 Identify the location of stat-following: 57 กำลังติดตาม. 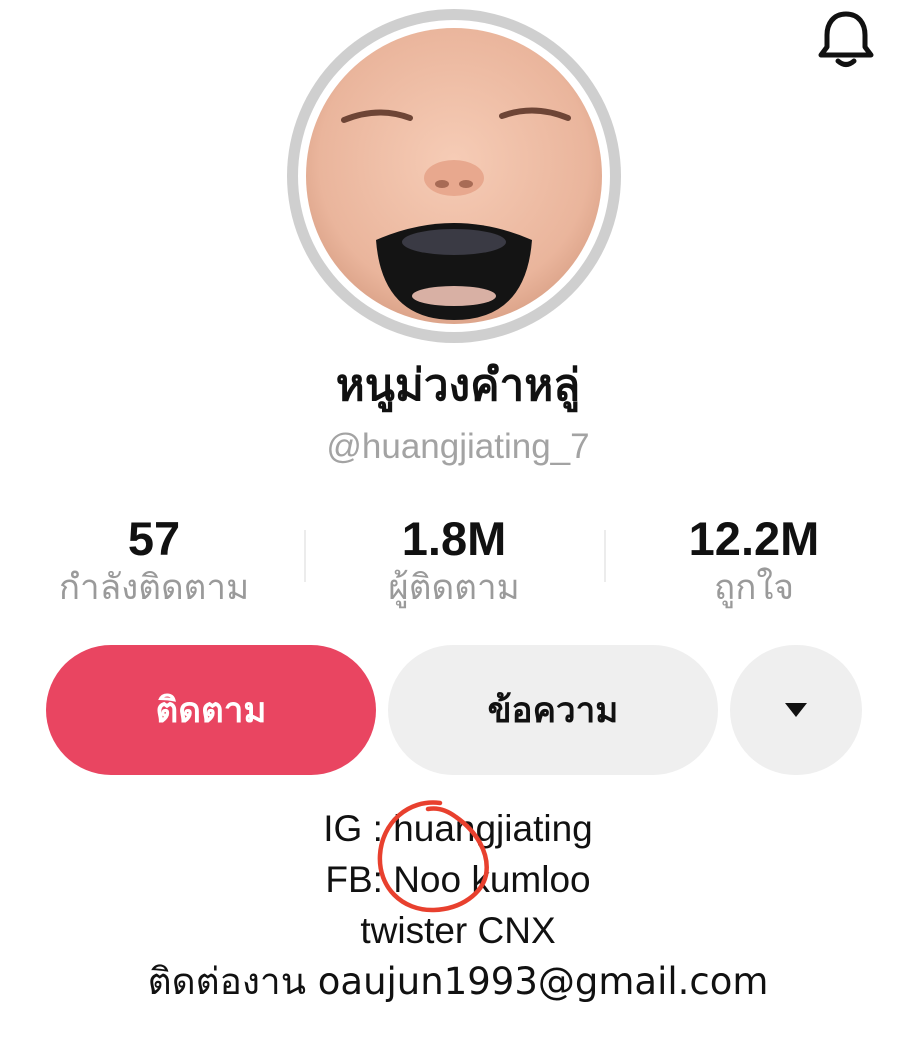
(154, 559).